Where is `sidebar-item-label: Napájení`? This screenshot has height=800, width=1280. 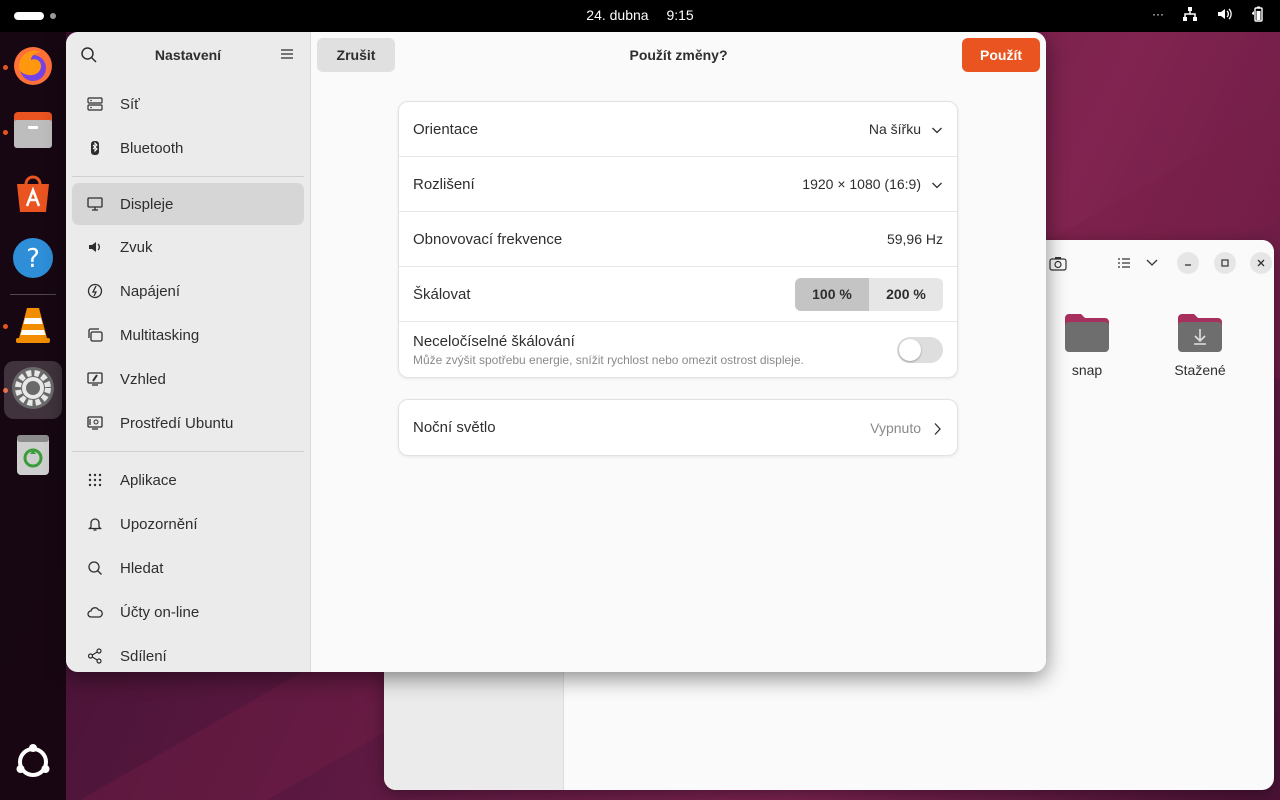
sidebar-item-label: Napájení is located at coordinates (150, 291).